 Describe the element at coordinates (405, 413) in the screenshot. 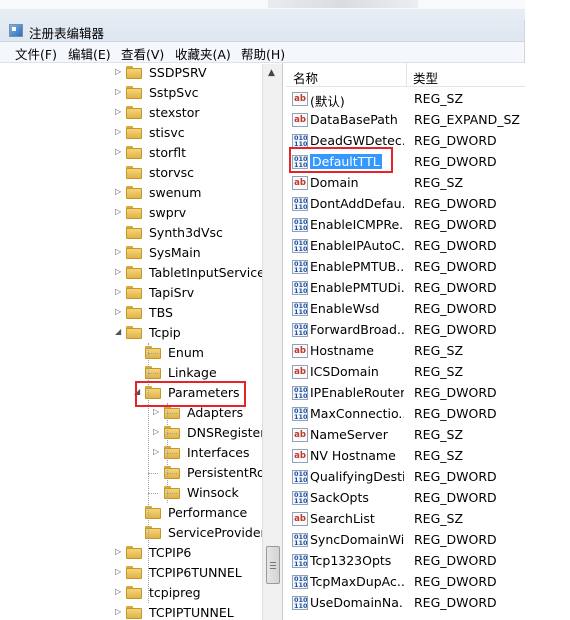

I see `value-row: 010 110 MaxConnectio... REG_DWORD` at that location.